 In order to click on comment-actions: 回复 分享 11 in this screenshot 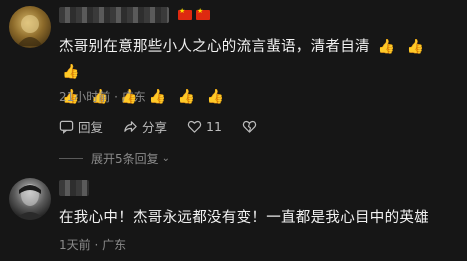, I will do `click(160, 126)`.